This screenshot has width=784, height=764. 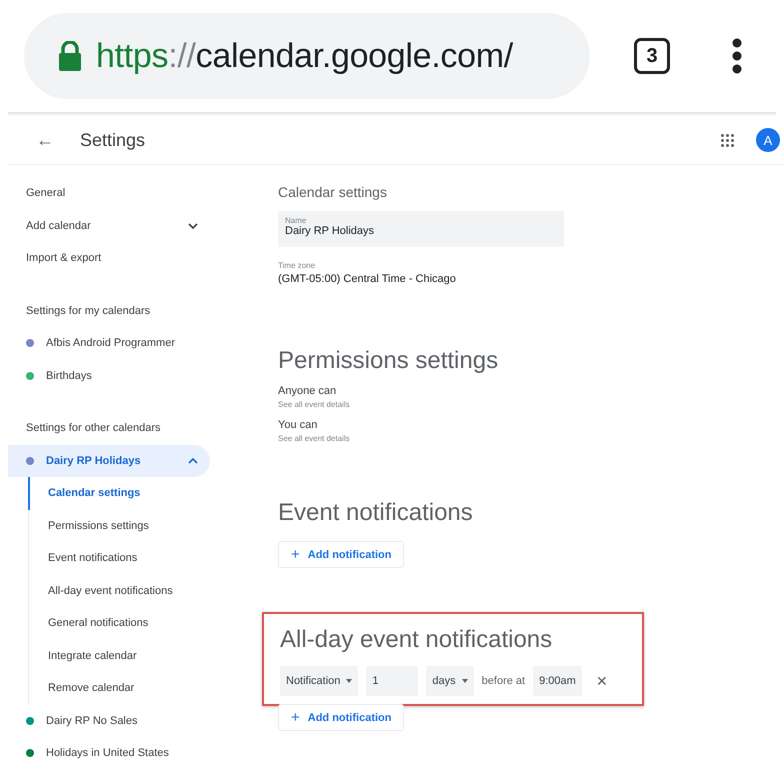 What do you see at coordinates (109, 258) in the screenshot?
I see `sidebar-item: Import & export` at bounding box center [109, 258].